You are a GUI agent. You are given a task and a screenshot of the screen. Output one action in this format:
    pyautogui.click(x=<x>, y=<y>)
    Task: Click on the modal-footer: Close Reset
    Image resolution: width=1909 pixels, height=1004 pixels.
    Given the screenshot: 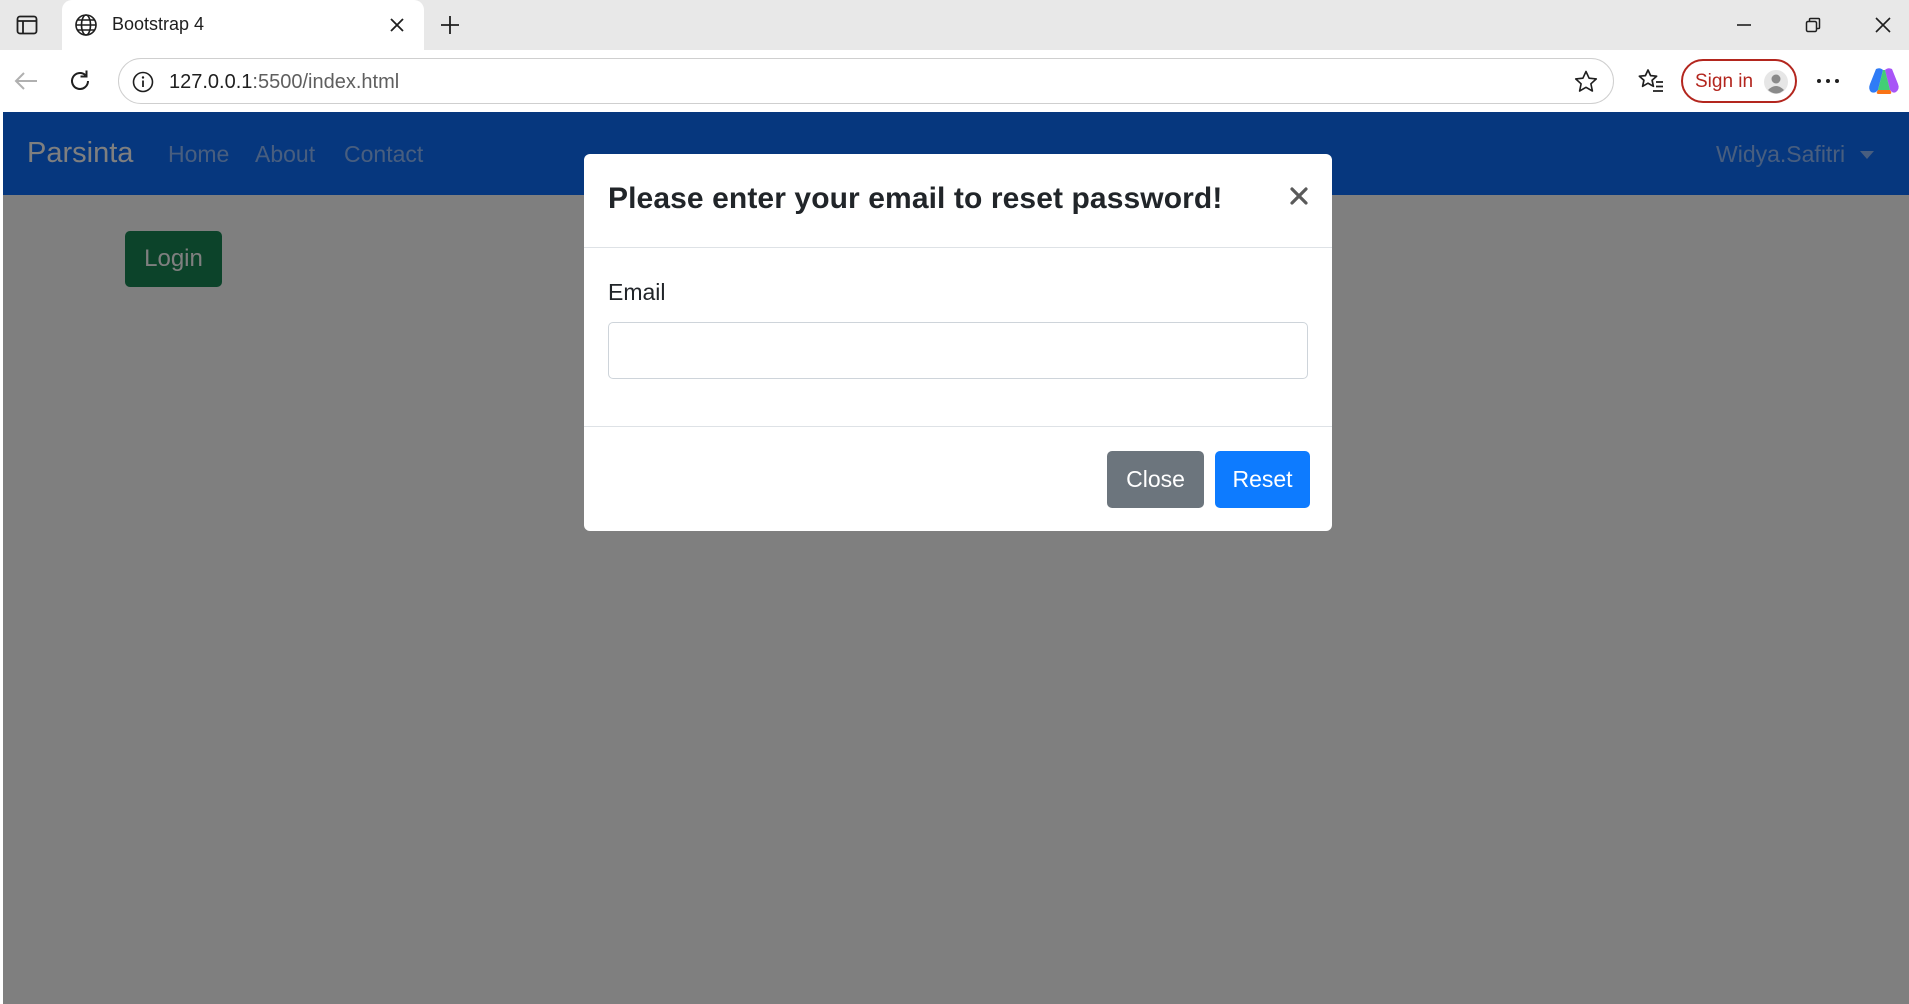 What is the action you would take?
    pyautogui.click(x=958, y=478)
    